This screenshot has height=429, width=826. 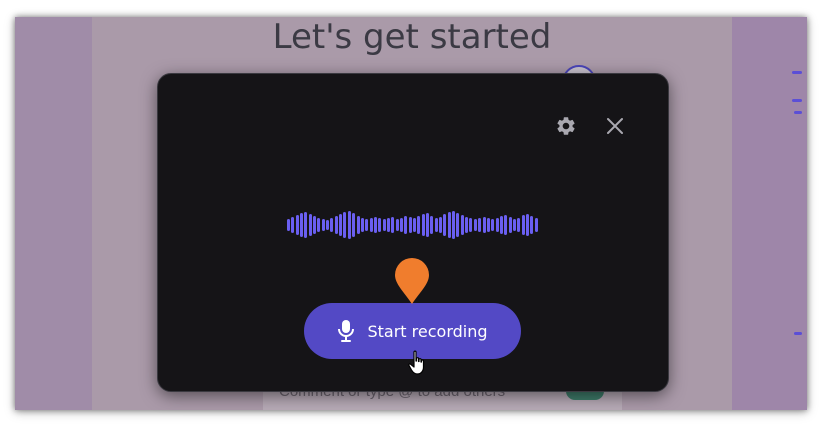 I want to click on close-button, so click(x=615, y=126).